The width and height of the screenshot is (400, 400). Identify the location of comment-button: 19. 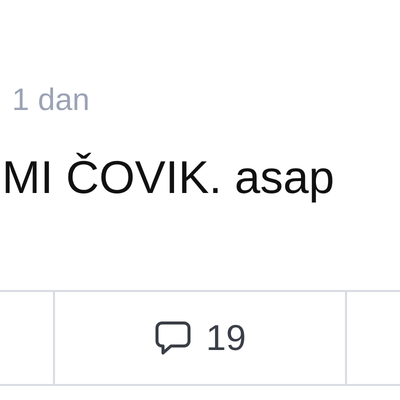
(200, 338).